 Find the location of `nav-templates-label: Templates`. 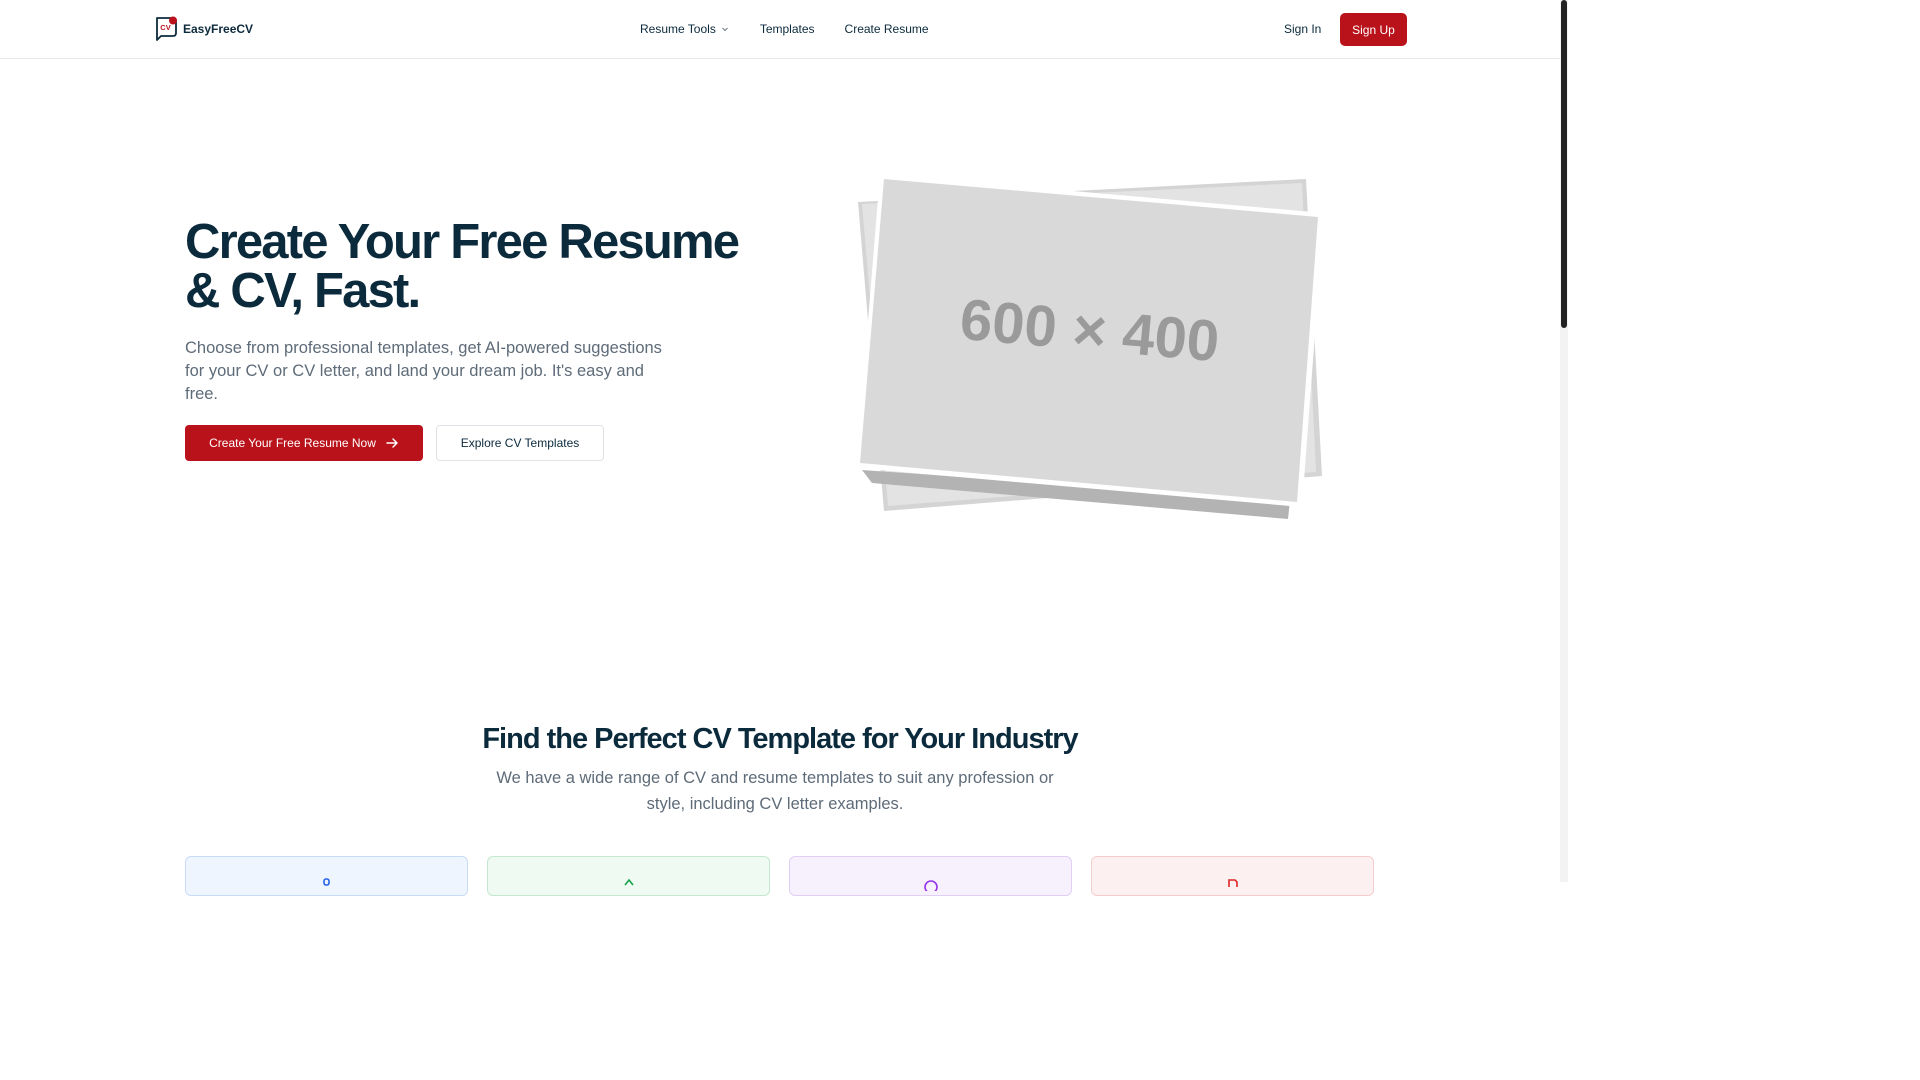

nav-templates-label: Templates is located at coordinates (787, 29).